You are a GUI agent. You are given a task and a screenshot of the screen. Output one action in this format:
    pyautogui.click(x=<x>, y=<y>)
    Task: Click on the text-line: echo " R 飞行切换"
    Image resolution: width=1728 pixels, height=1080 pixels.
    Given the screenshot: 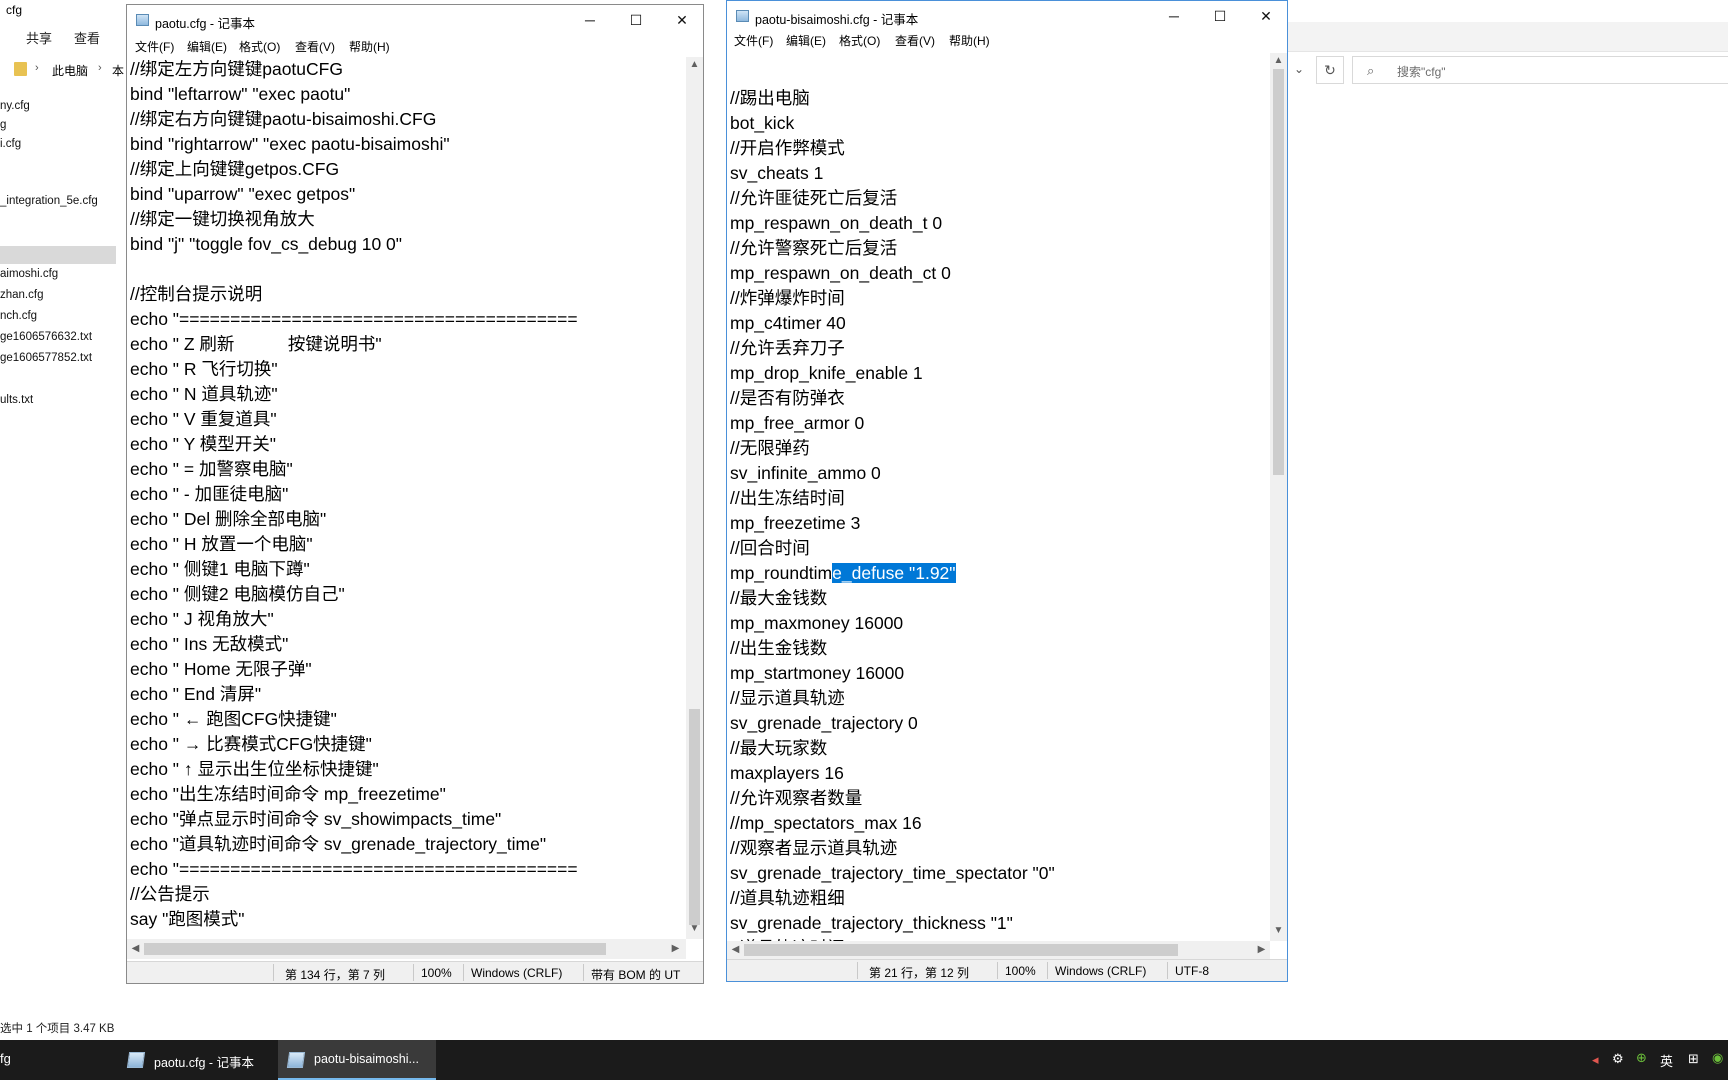 What is the action you would take?
    pyautogui.click(x=204, y=369)
    